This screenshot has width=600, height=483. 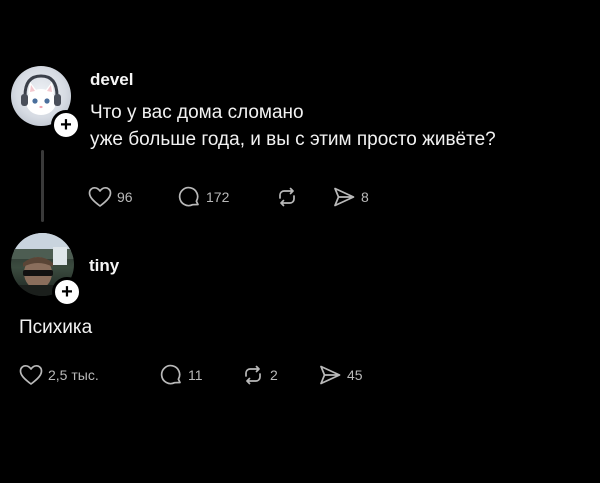 I want to click on username: devel, so click(x=111, y=80).